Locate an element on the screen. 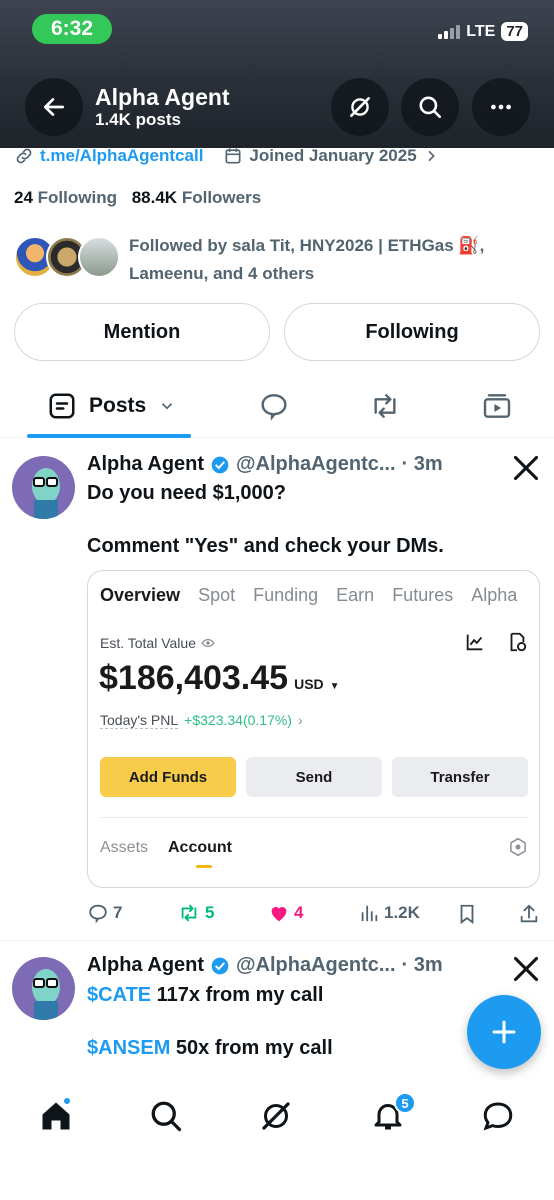  tab-replies is located at coordinates (274, 408).